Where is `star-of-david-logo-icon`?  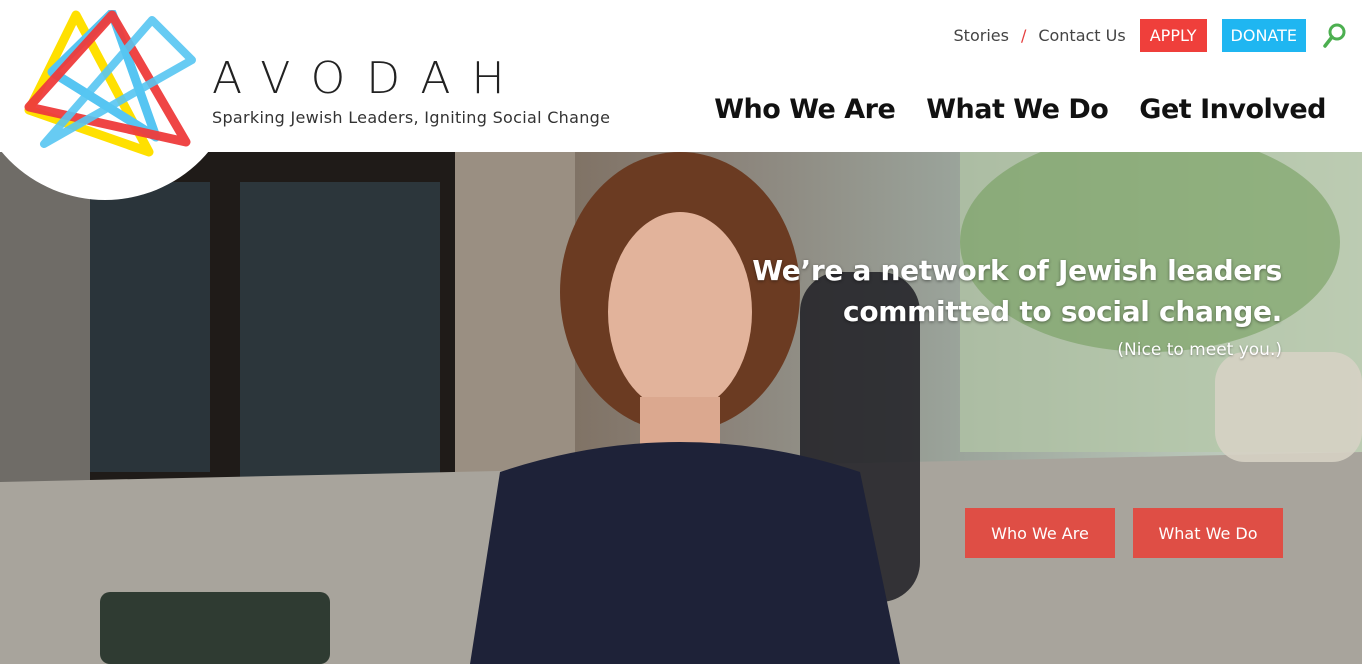
star-of-david-logo-icon is located at coordinates (114, 90).